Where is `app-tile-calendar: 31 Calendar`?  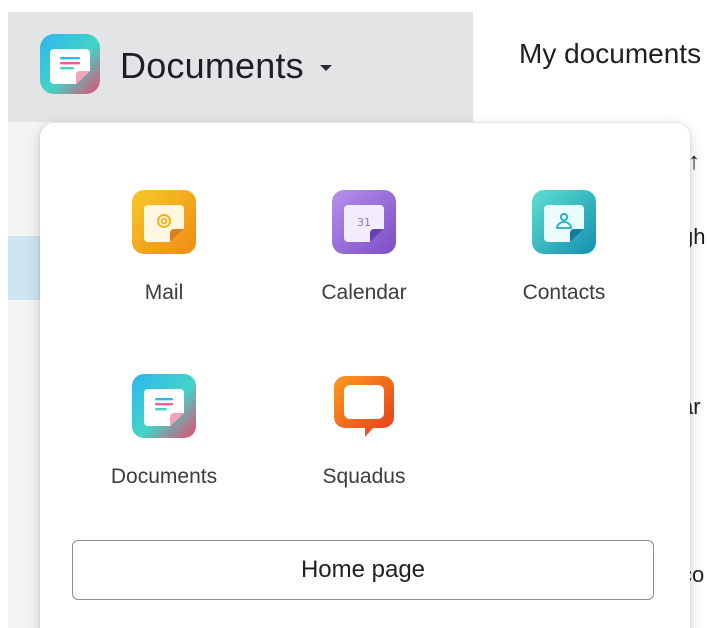 app-tile-calendar: 31 Calendar is located at coordinates (364, 259).